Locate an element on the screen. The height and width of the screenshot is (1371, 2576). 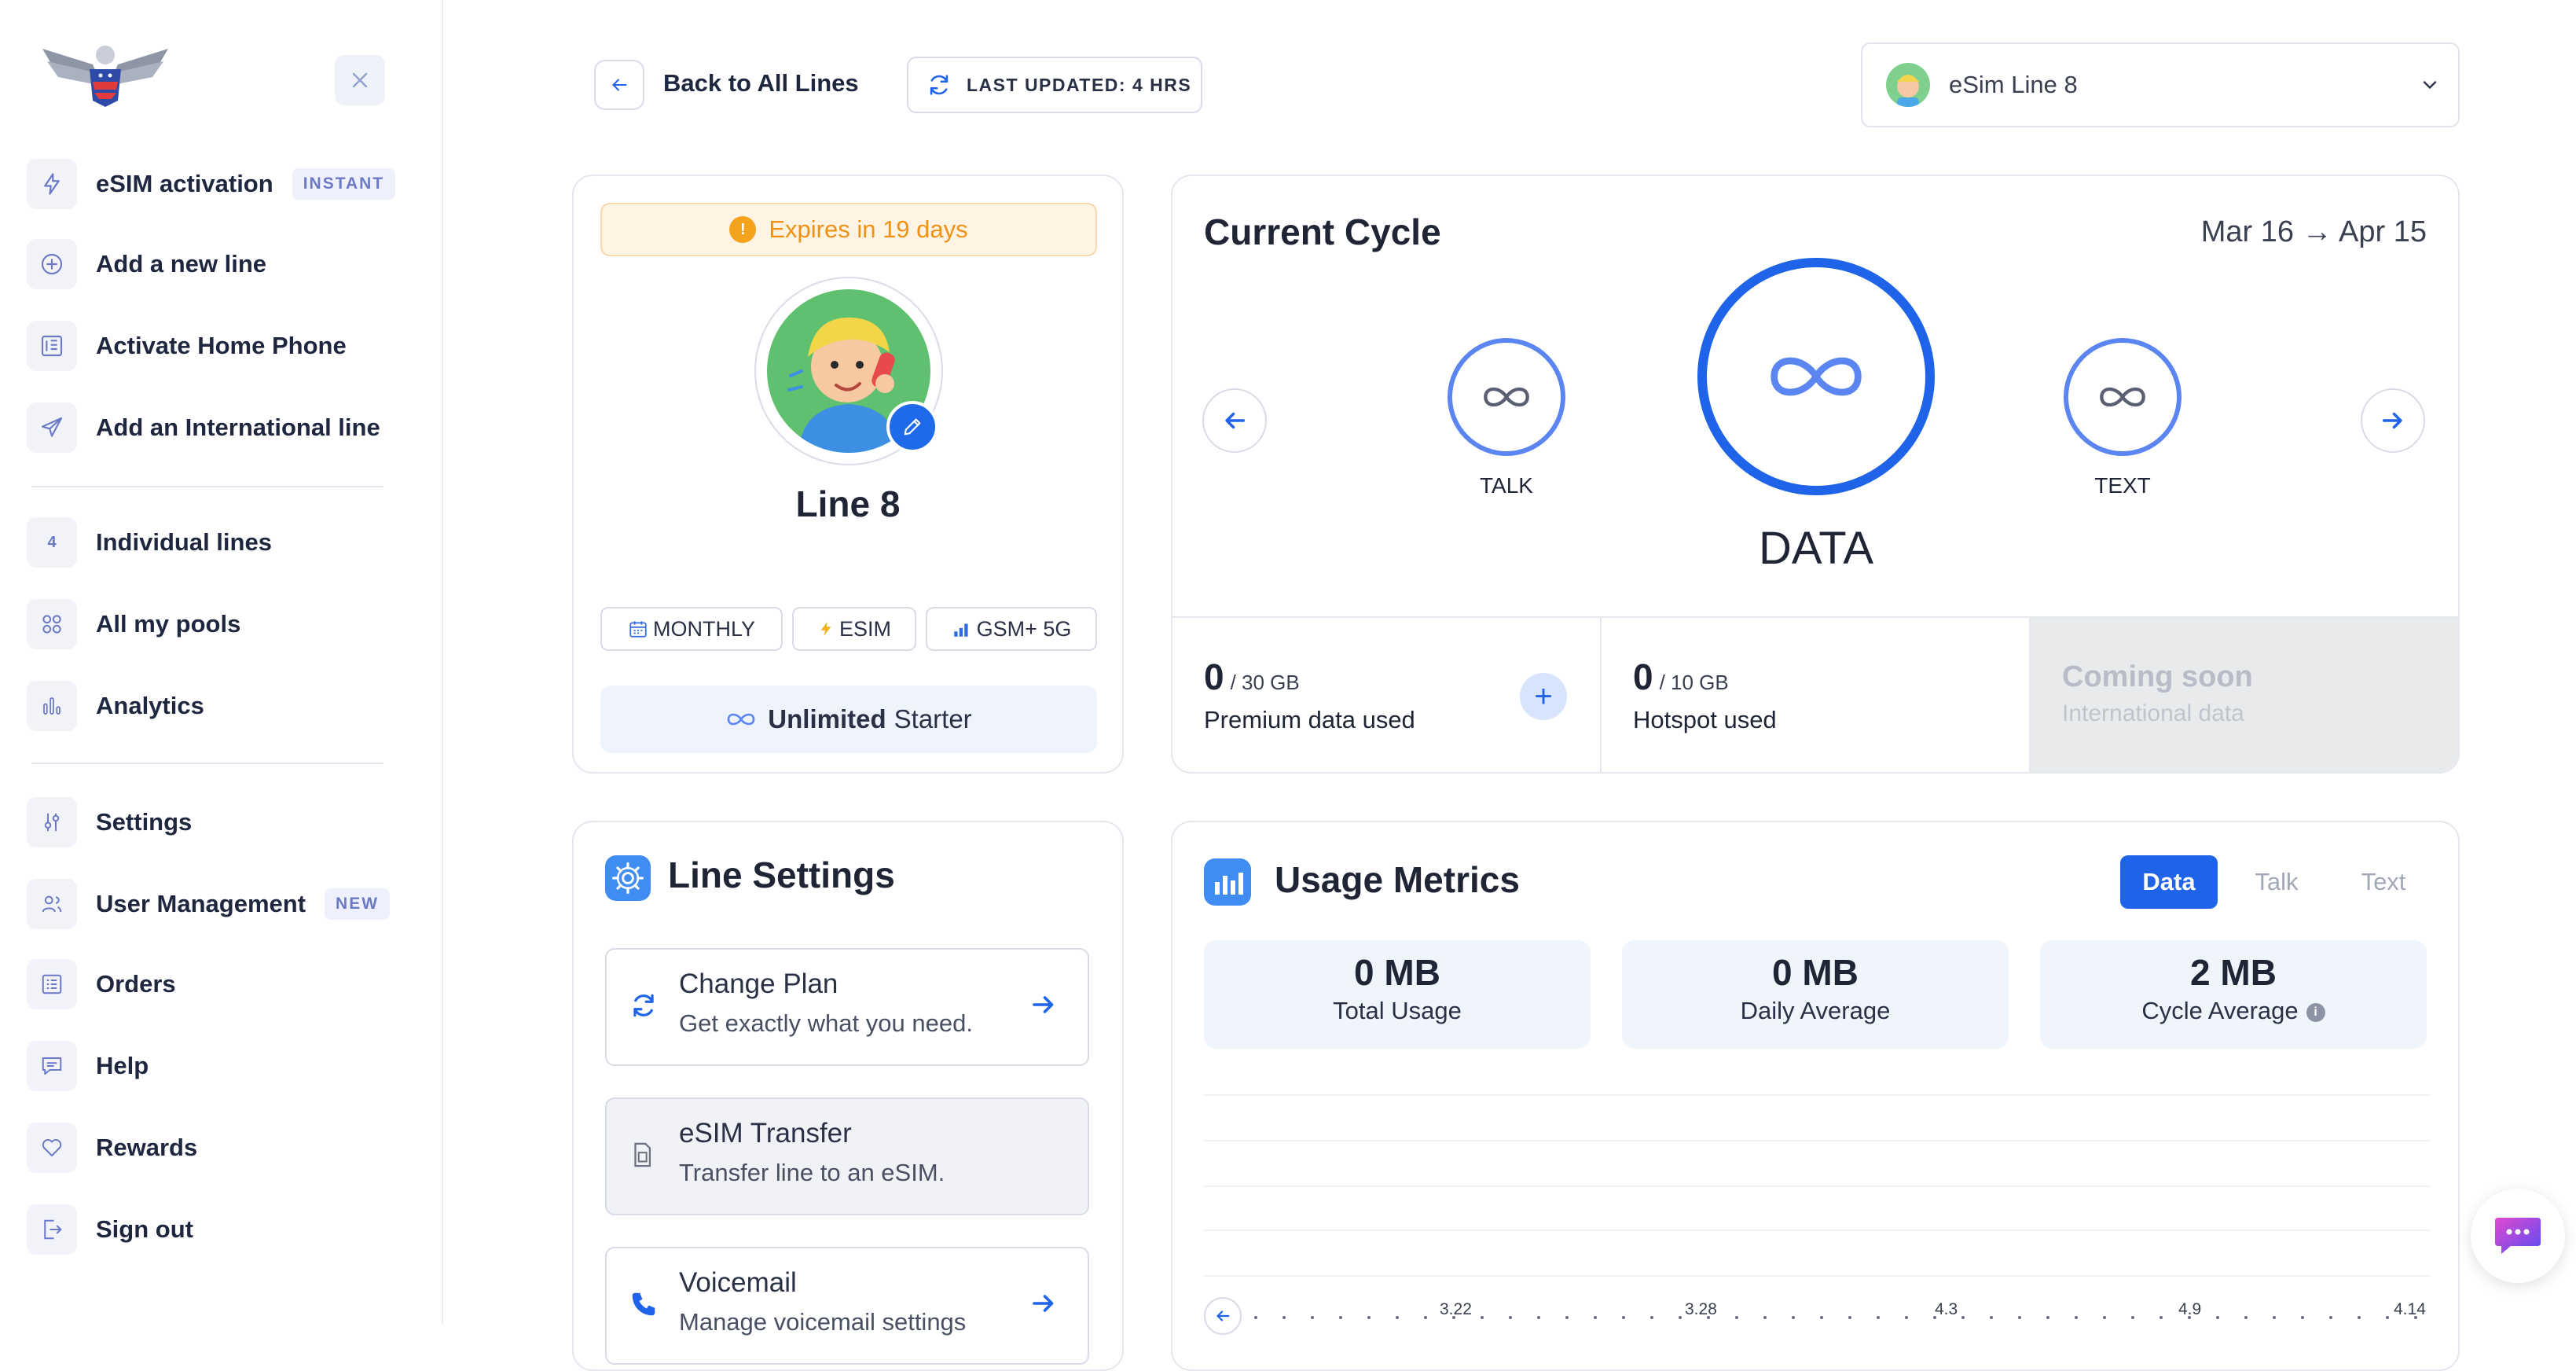
plan-name-rest: Starter is located at coordinates (933, 718).